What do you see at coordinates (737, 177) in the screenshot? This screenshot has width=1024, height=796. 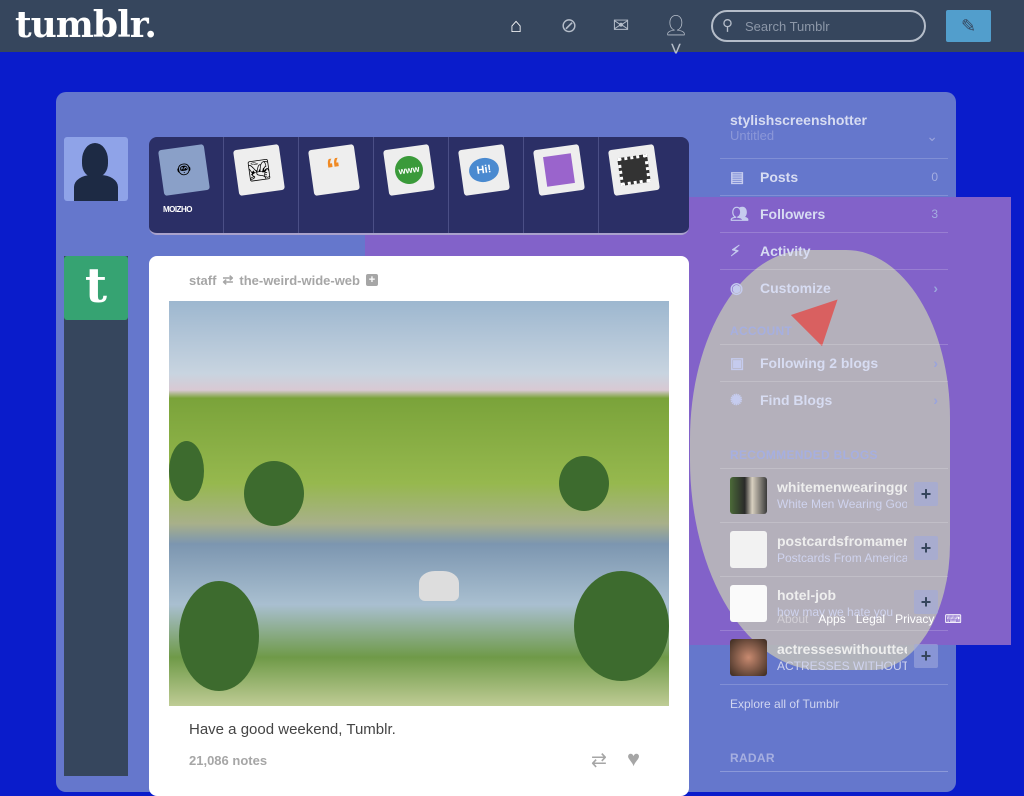 I see `posts-icon: ▤` at bounding box center [737, 177].